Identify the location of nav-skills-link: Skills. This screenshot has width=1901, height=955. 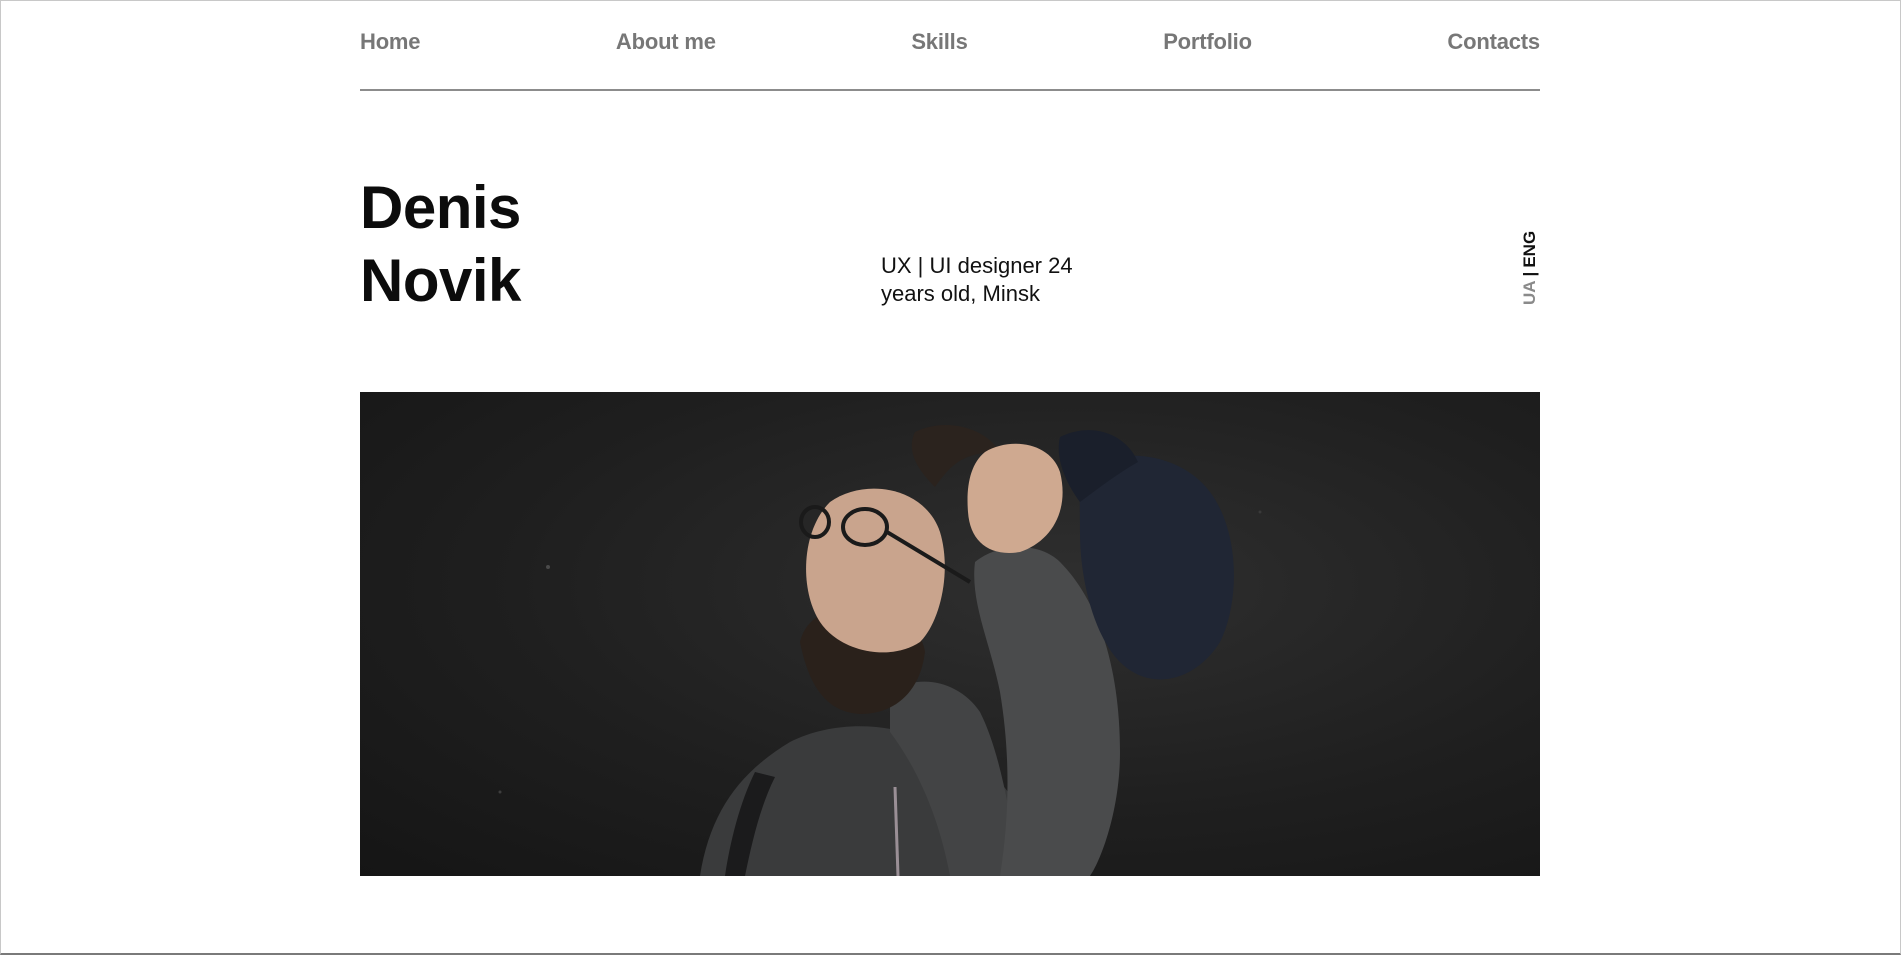
(939, 42).